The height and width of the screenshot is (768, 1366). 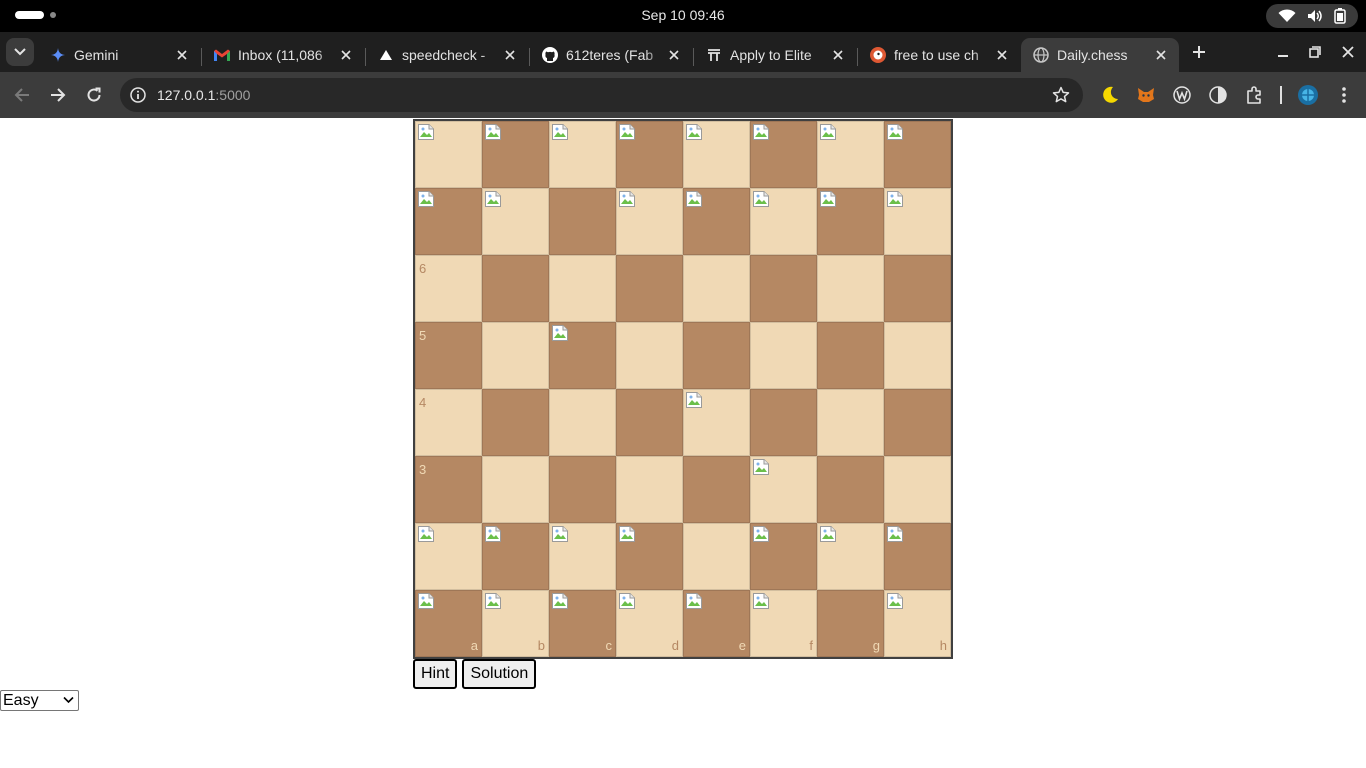 What do you see at coordinates (850, 221) in the screenshot?
I see `square-g7` at bounding box center [850, 221].